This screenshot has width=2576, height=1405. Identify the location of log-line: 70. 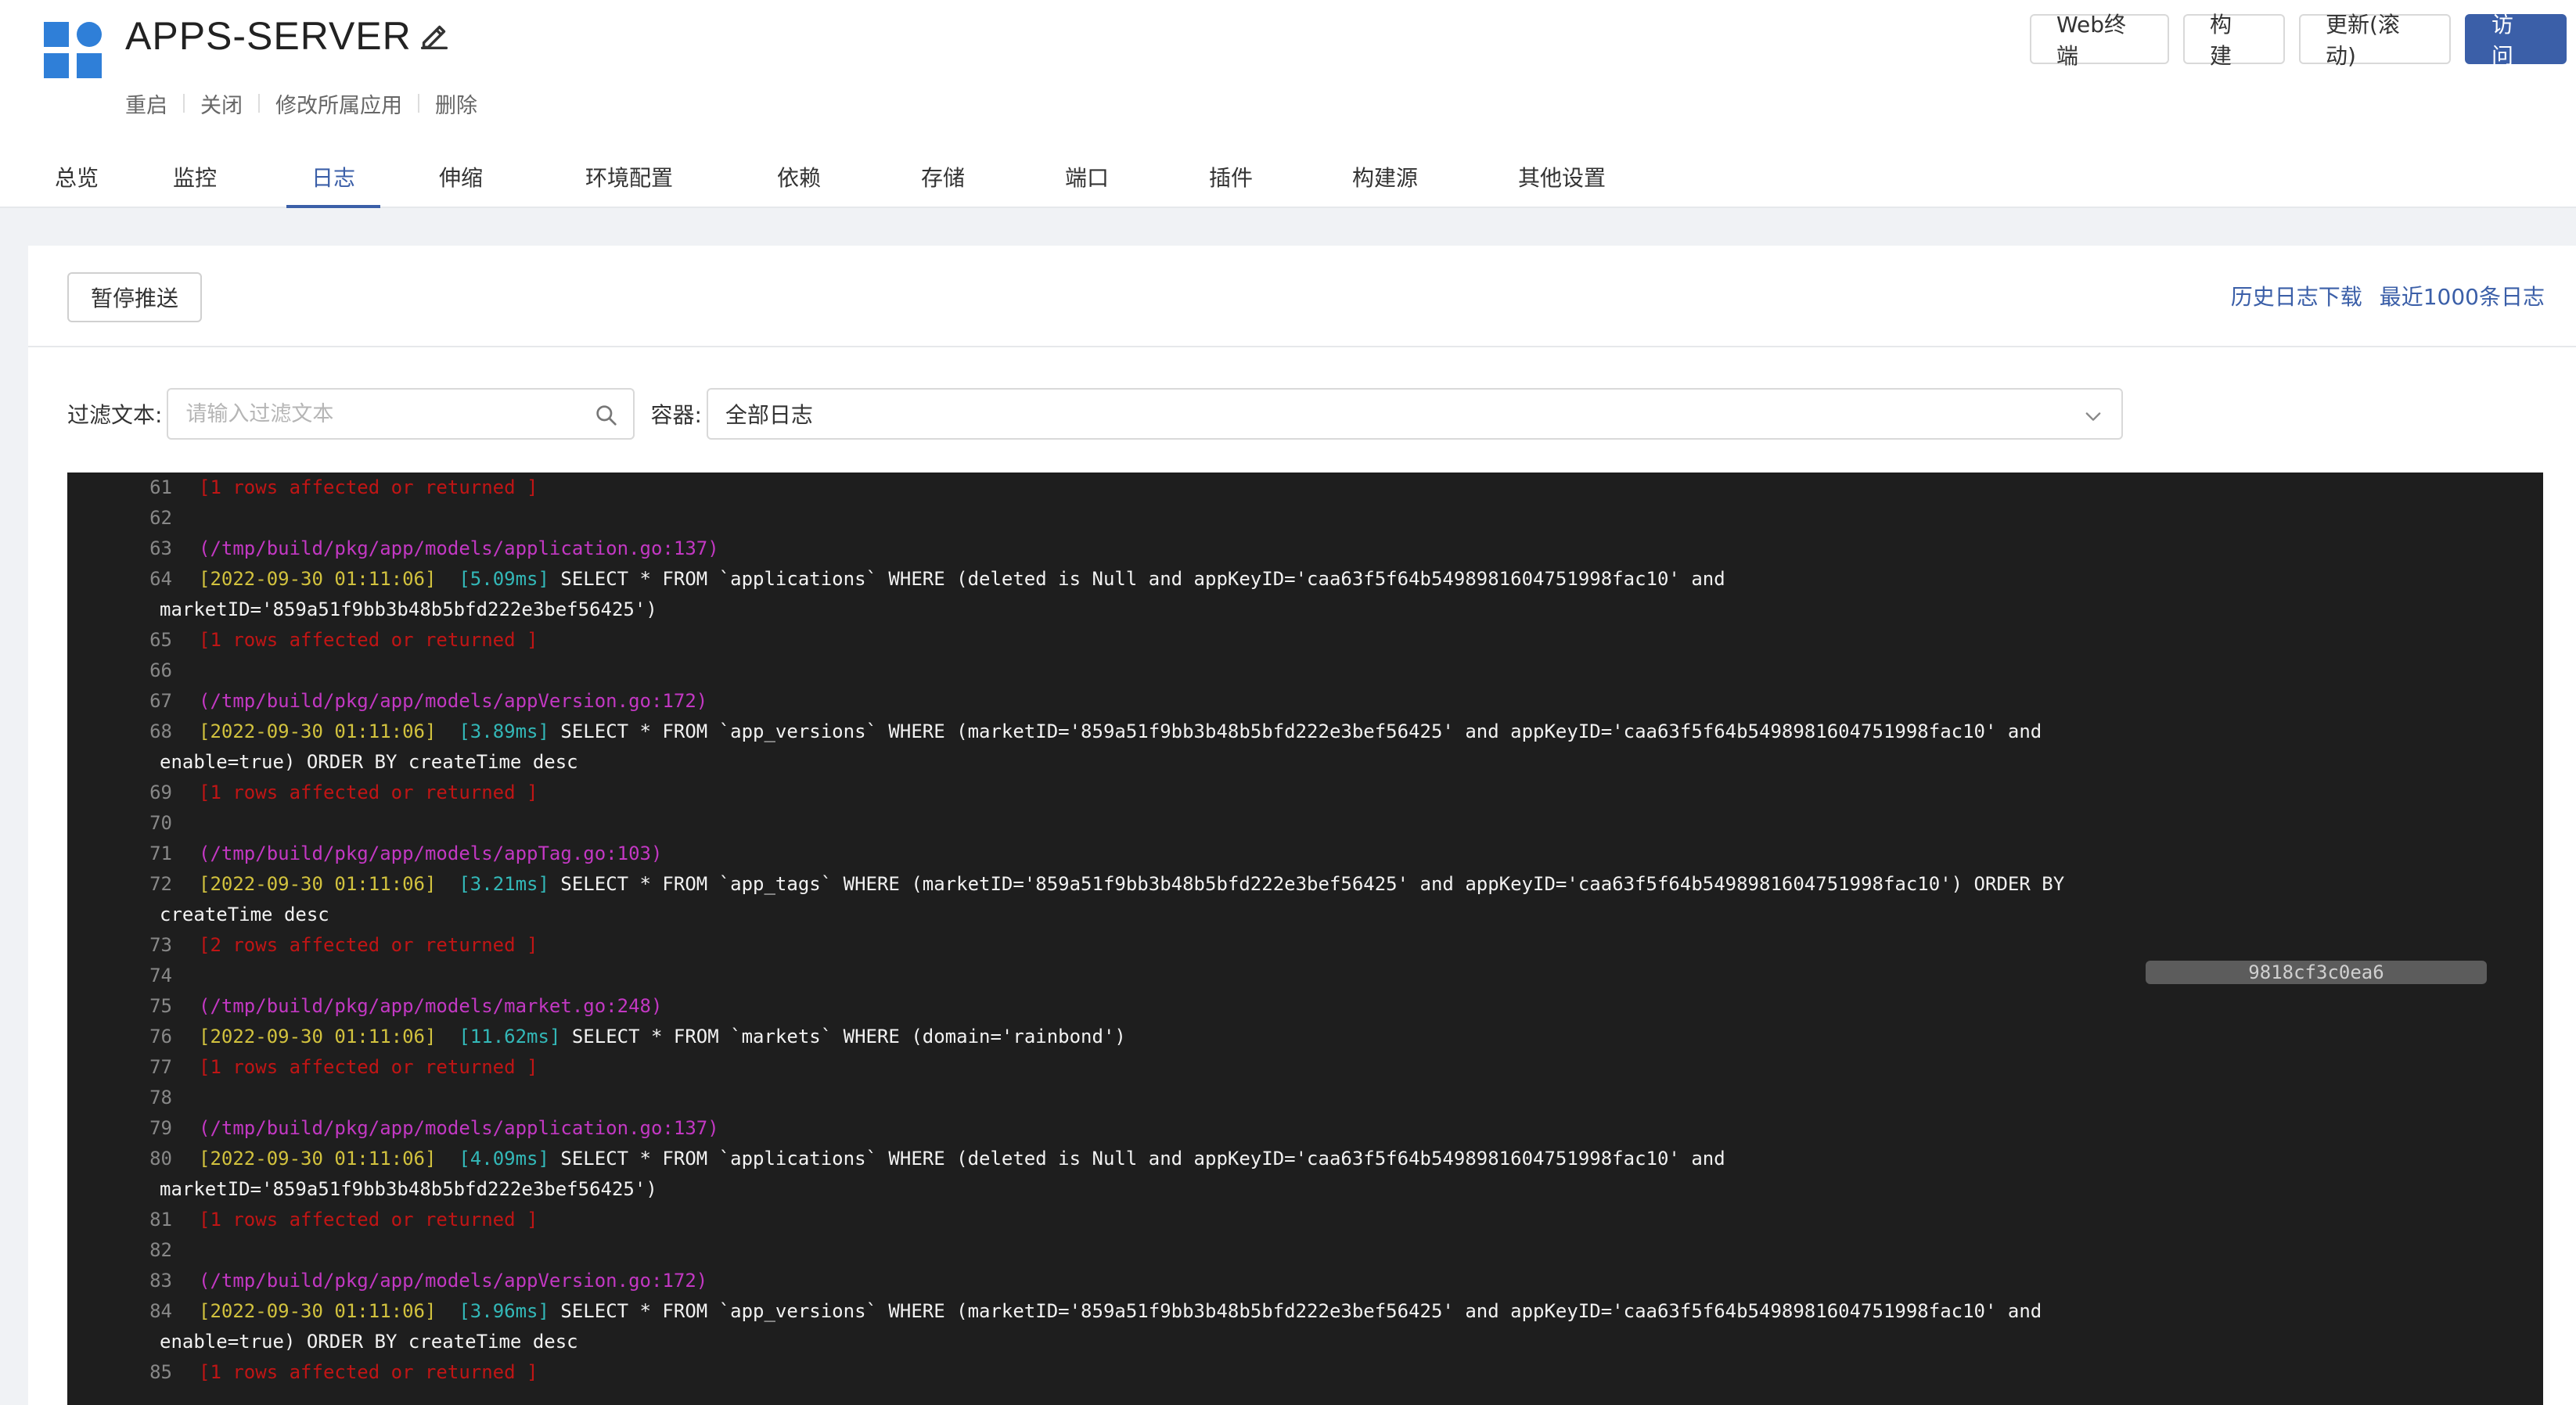
(1305, 823).